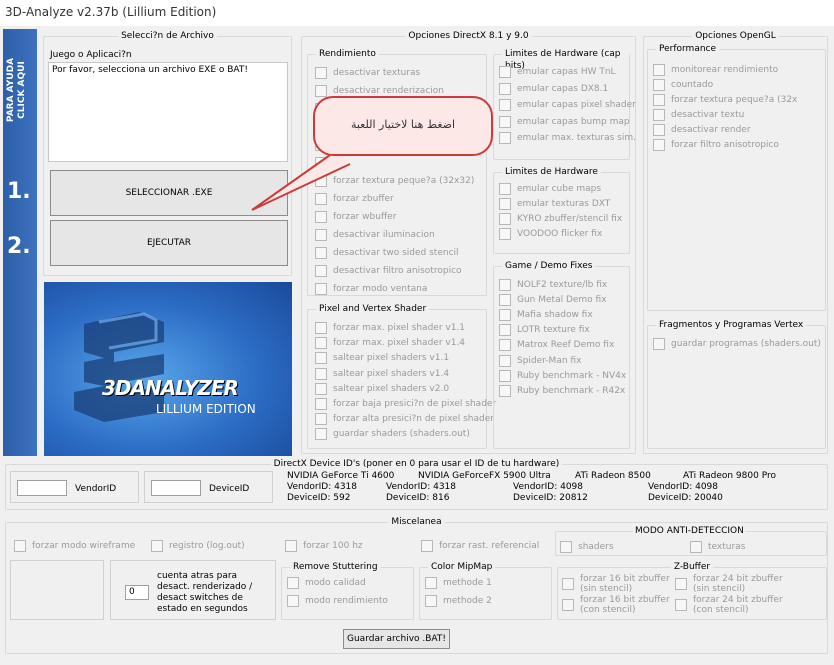  Describe the element at coordinates (554, 204) in the screenshot. I see `checkbox-hw-1: emular texturas DXT` at that location.